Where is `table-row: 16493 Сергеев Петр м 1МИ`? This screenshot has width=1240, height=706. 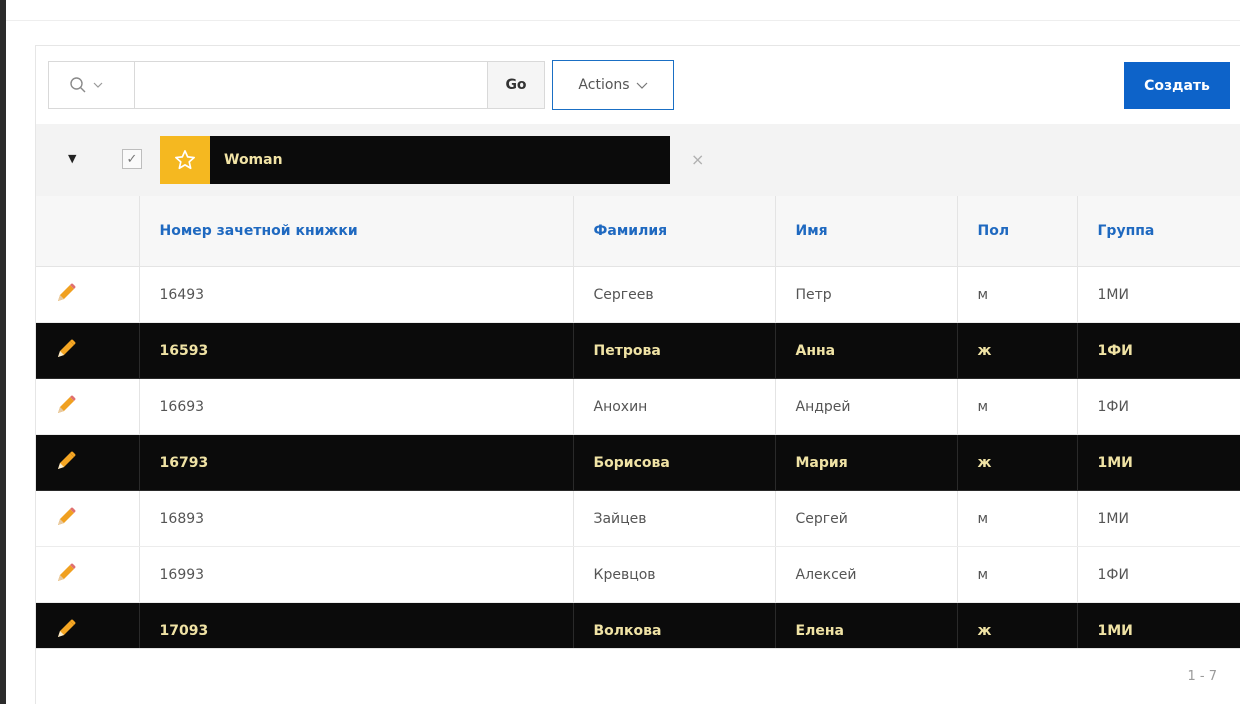
table-row: 16493 Сергеев Петр м 1МИ is located at coordinates (638, 294).